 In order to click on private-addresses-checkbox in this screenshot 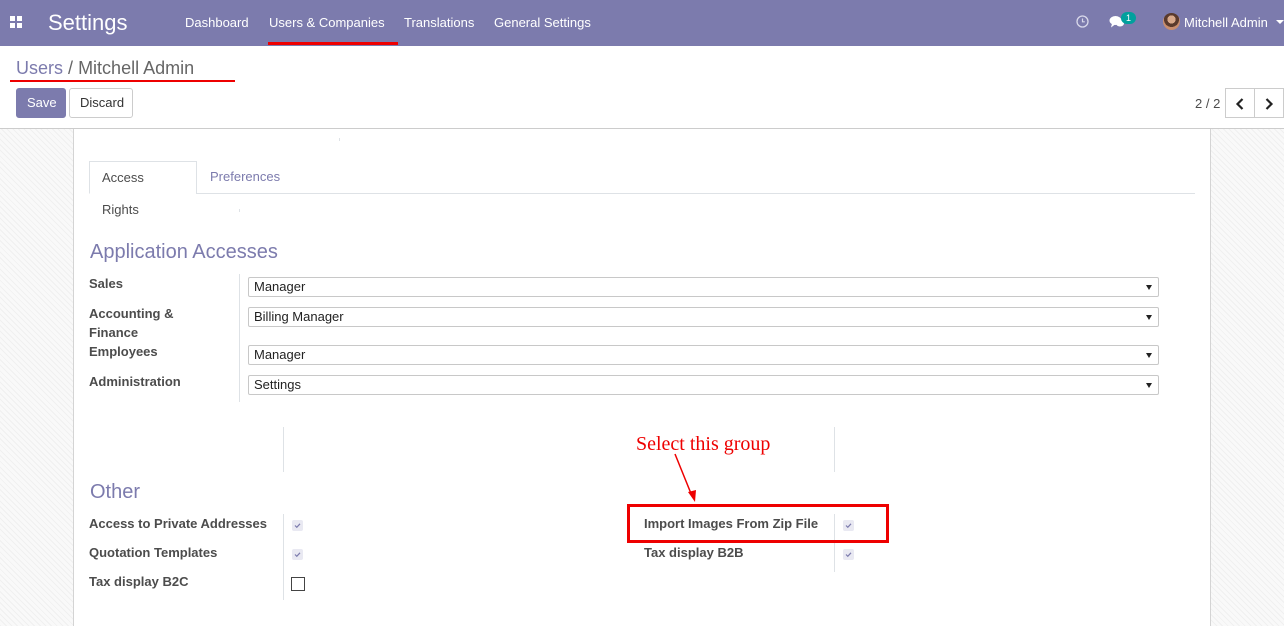, I will do `click(297, 525)`.